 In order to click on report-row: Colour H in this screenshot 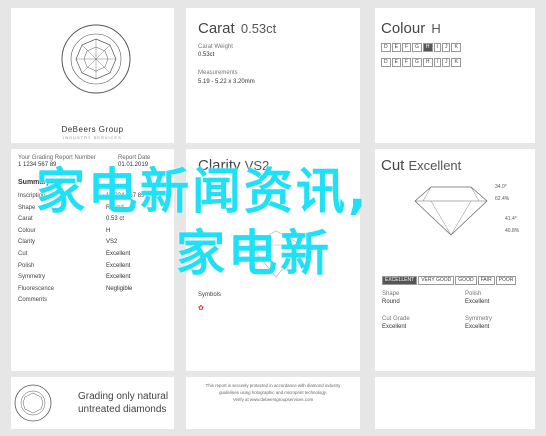, I will do `click(93, 234)`.